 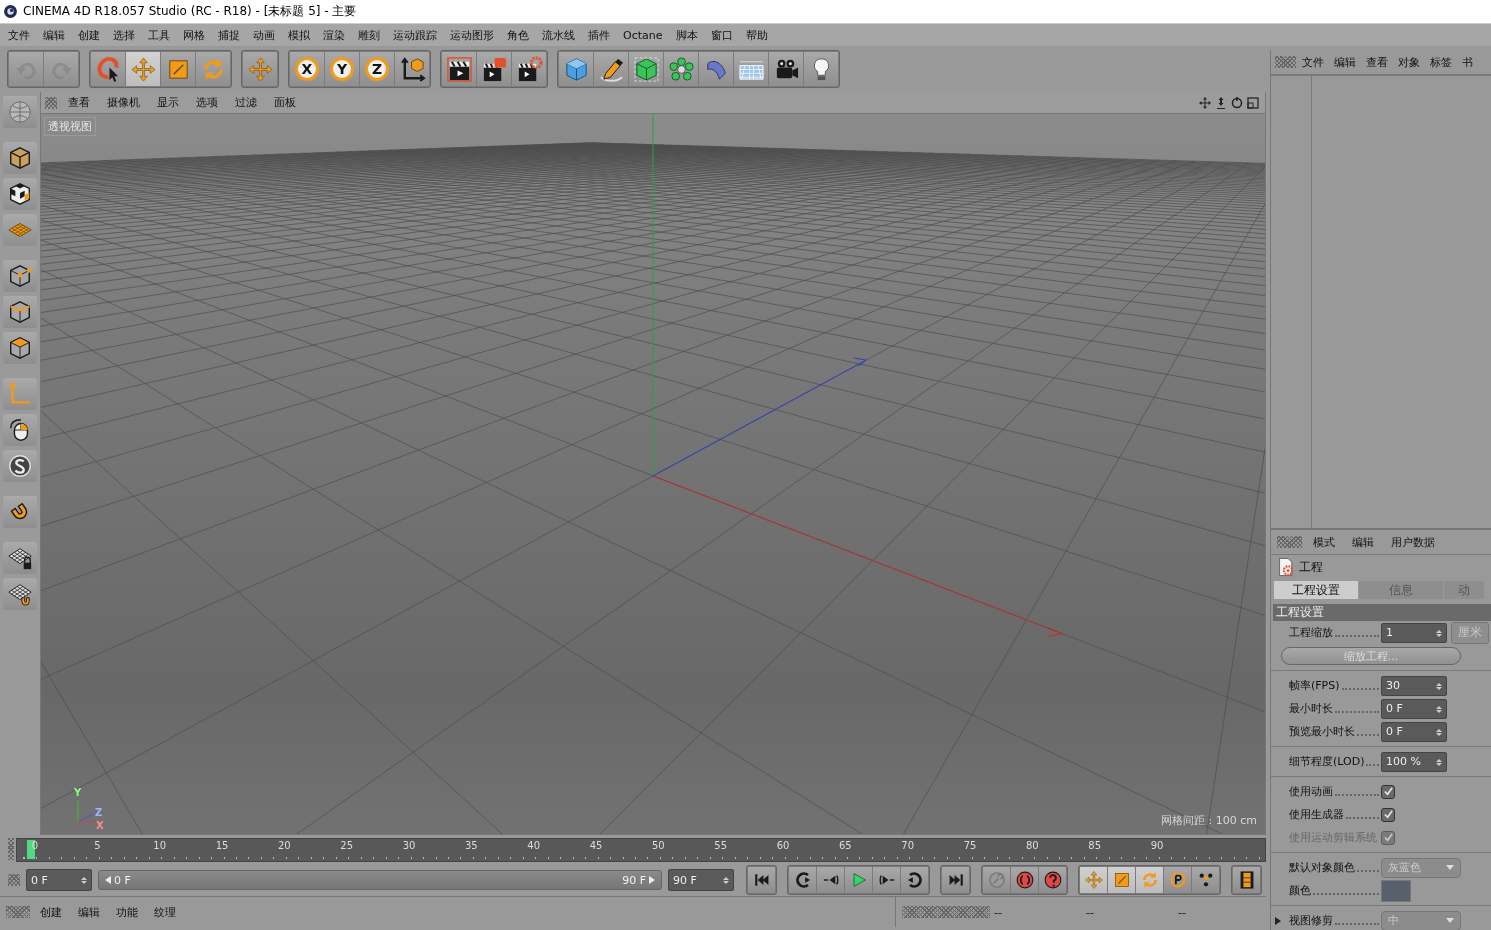 What do you see at coordinates (127, 912) in the screenshot?
I see `menu-item: 功能` at bounding box center [127, 912].